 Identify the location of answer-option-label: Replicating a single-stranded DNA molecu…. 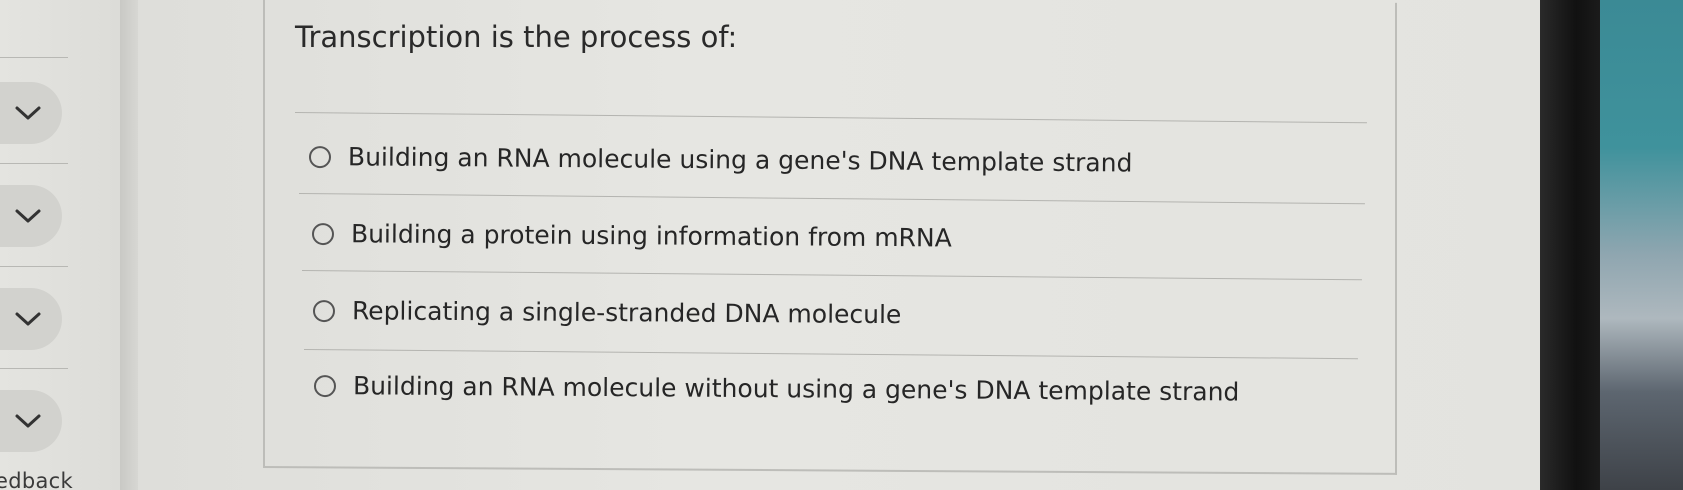
(626, 313).